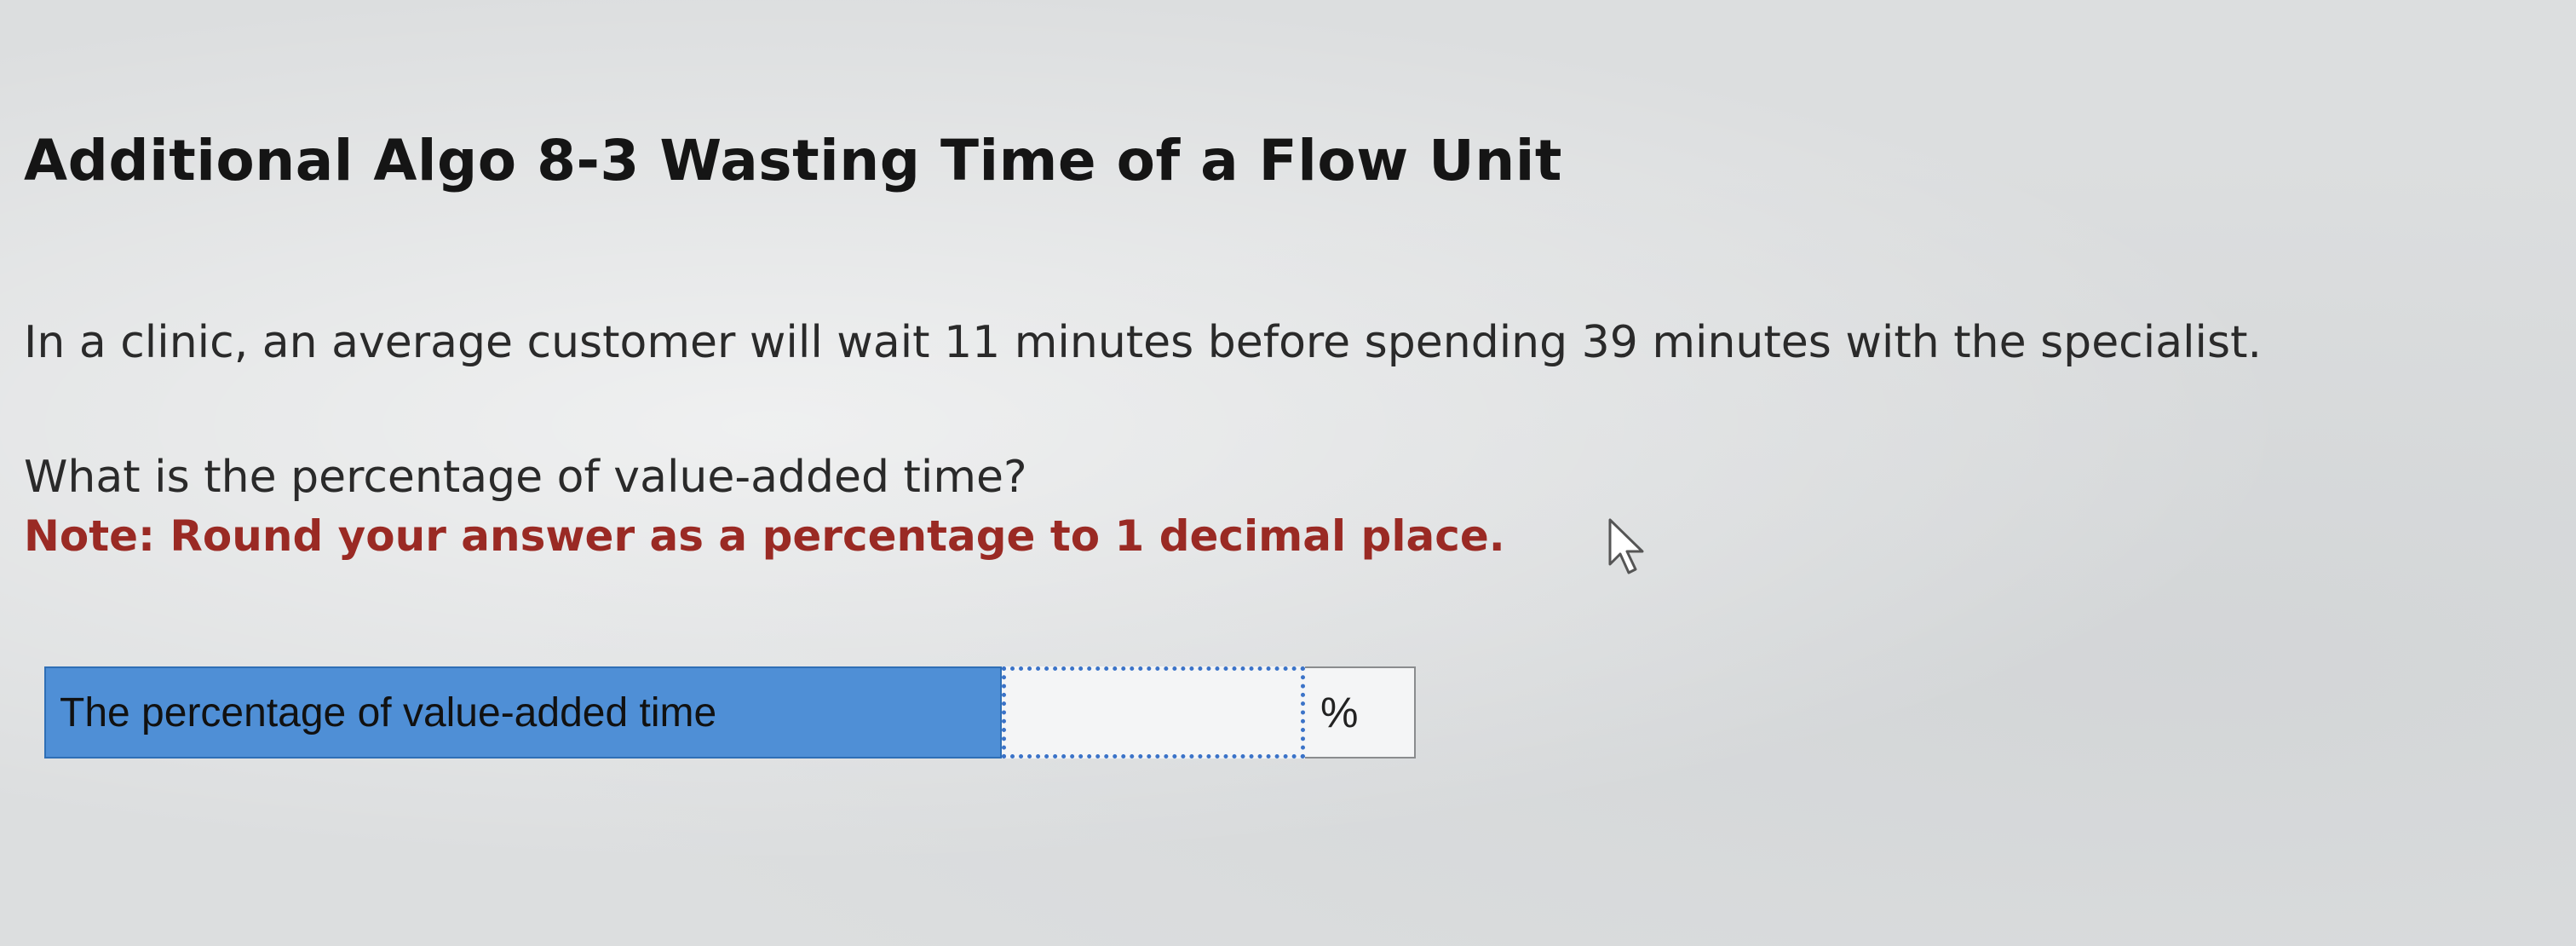 The width and height of the screenshot is (2576, 946). Describe the element at coordinates (1628, 546) in the screenshot. I see `mouse-pointer-icon` at that location.